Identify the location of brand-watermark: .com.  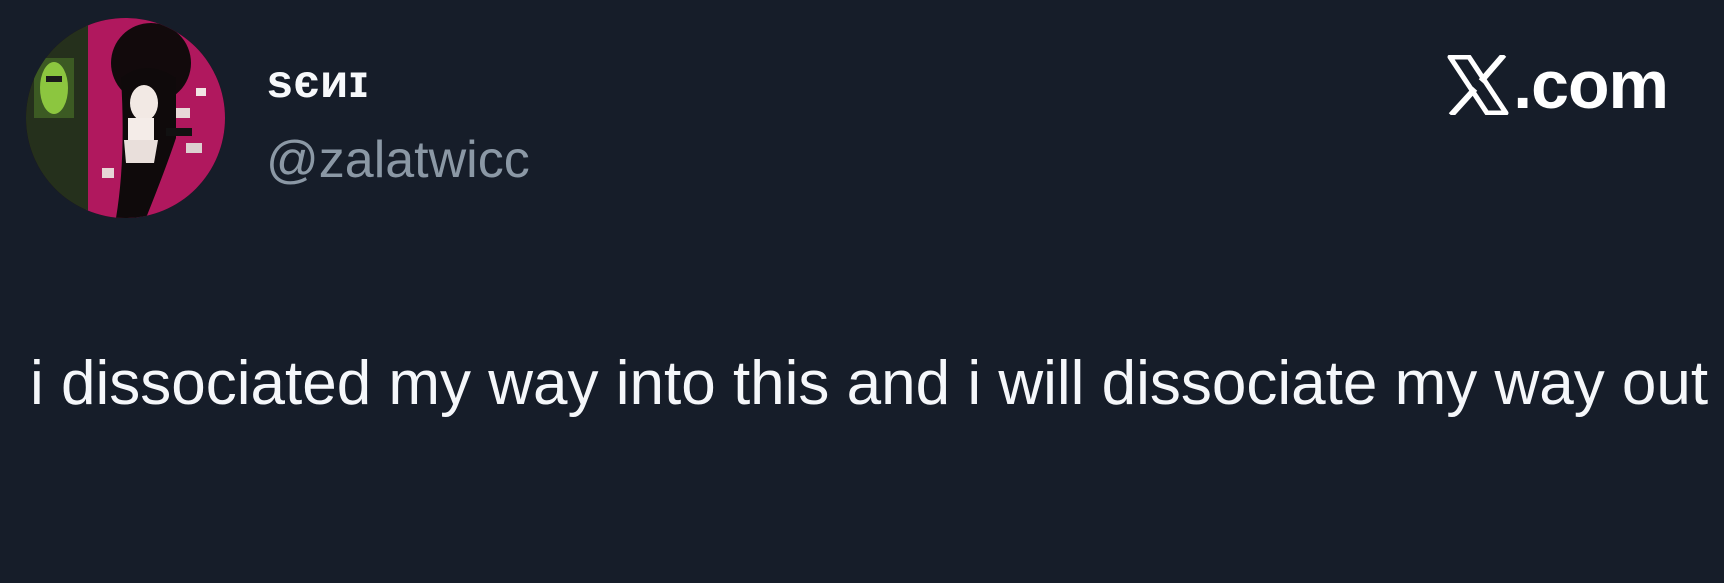
(1558, 85).